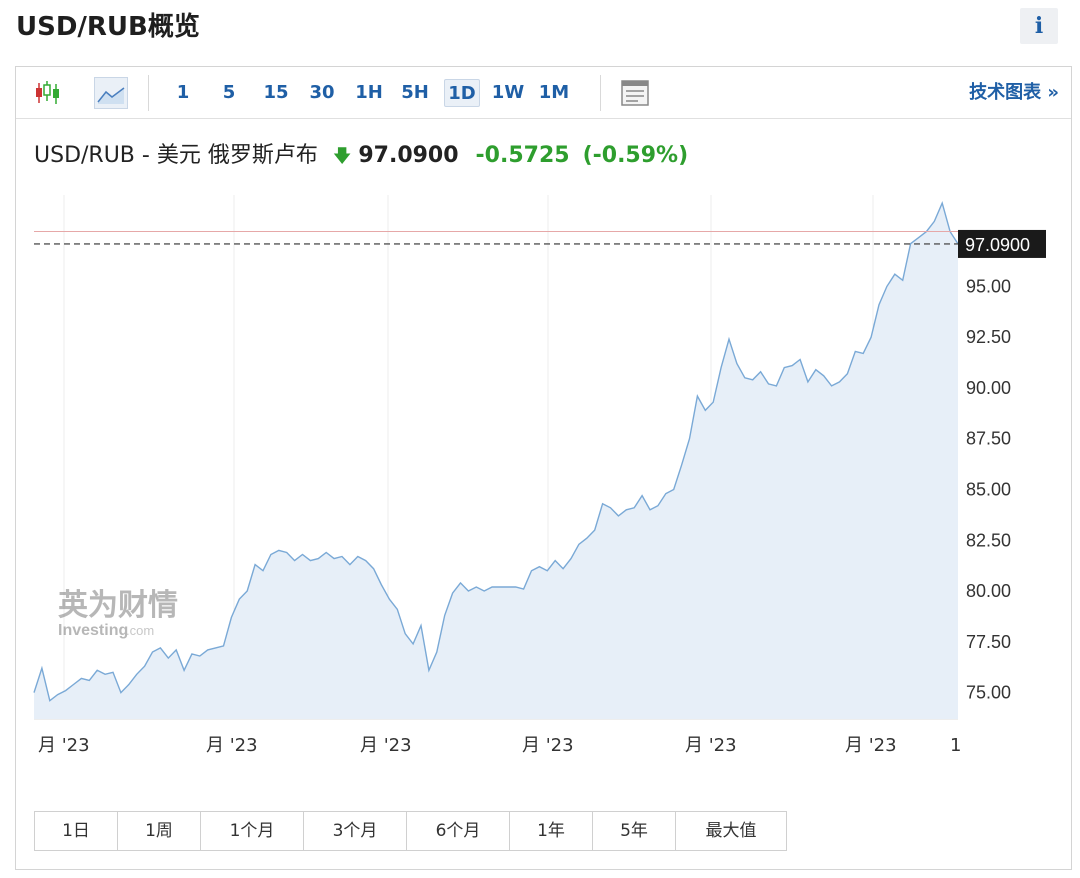 This screenshot has height=878, width=1080. I want to click on range-1w: 1周, so click(159, 831).